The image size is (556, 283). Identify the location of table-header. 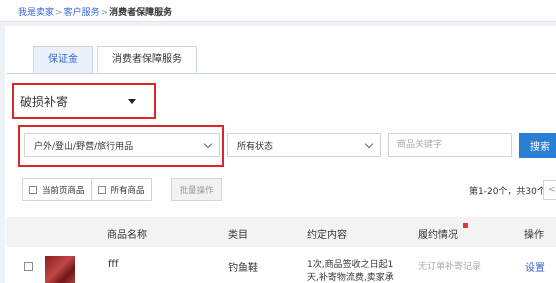
(281, 232).